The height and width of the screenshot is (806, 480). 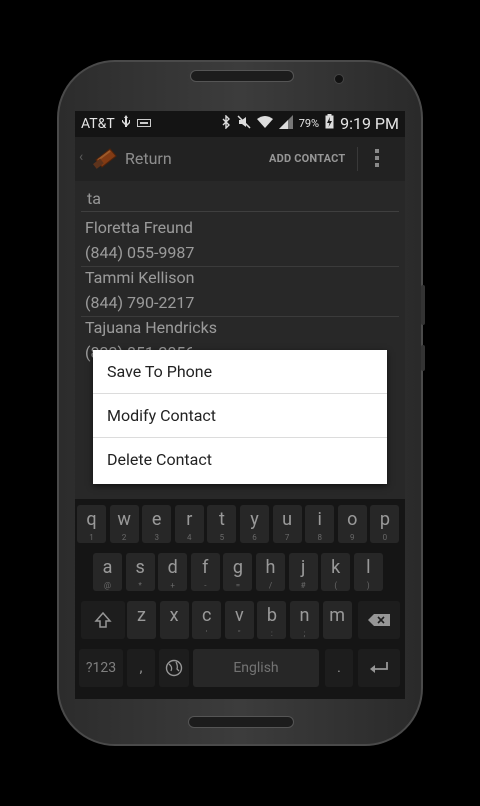 I want to click on save-to-phone-item: Save To Phone, so click(x=240, y=372).